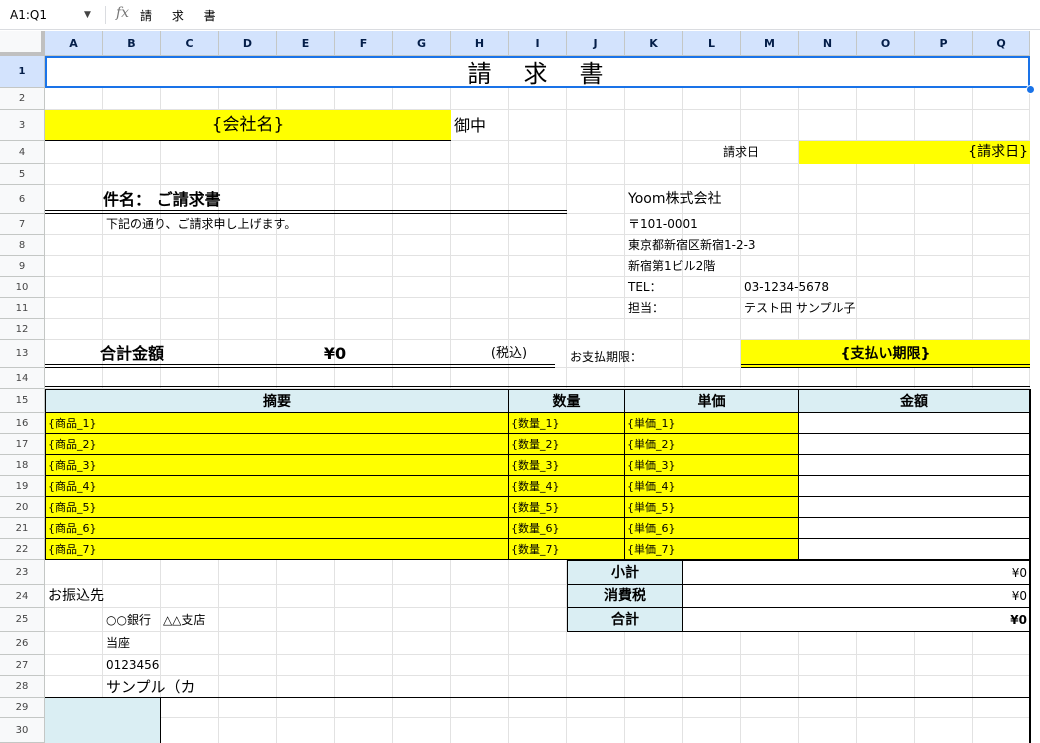  I want to click on invoice-title: 請 求 書, so click(537, 72).